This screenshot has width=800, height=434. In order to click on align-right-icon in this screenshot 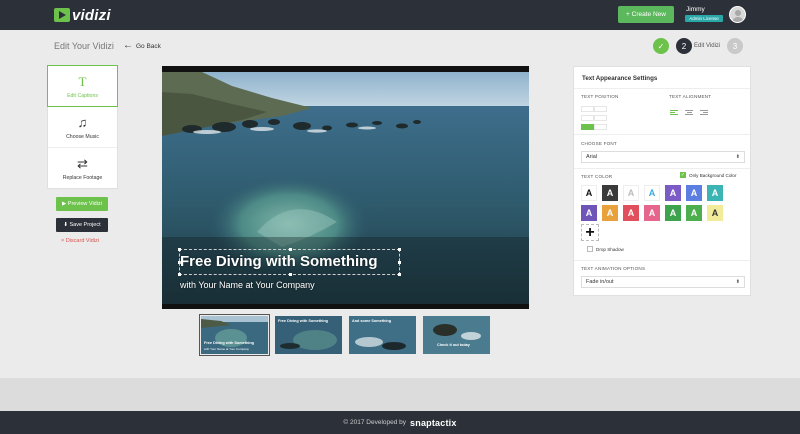, I will do `click(704, 113)`.